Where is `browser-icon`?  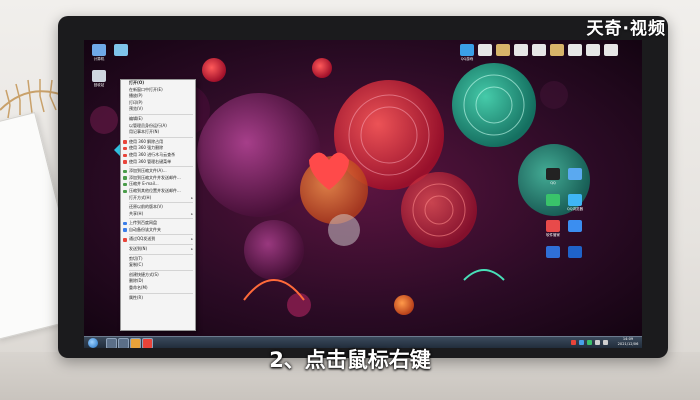
browser-icon is located at coordinates (575, 200).